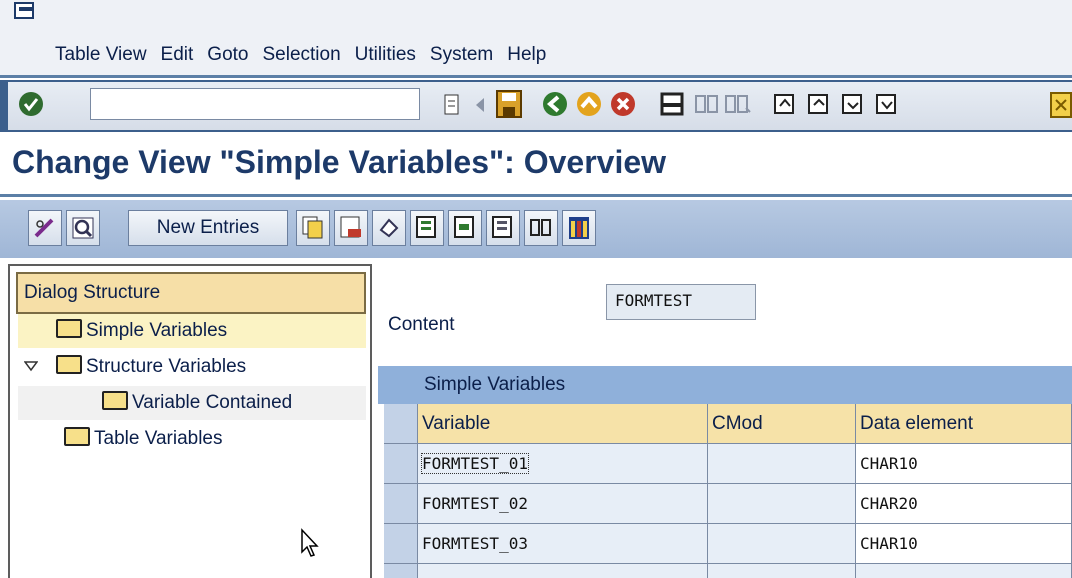 The image size is (1072, 578). I want to click on select-block-icon, so click(464, 227).